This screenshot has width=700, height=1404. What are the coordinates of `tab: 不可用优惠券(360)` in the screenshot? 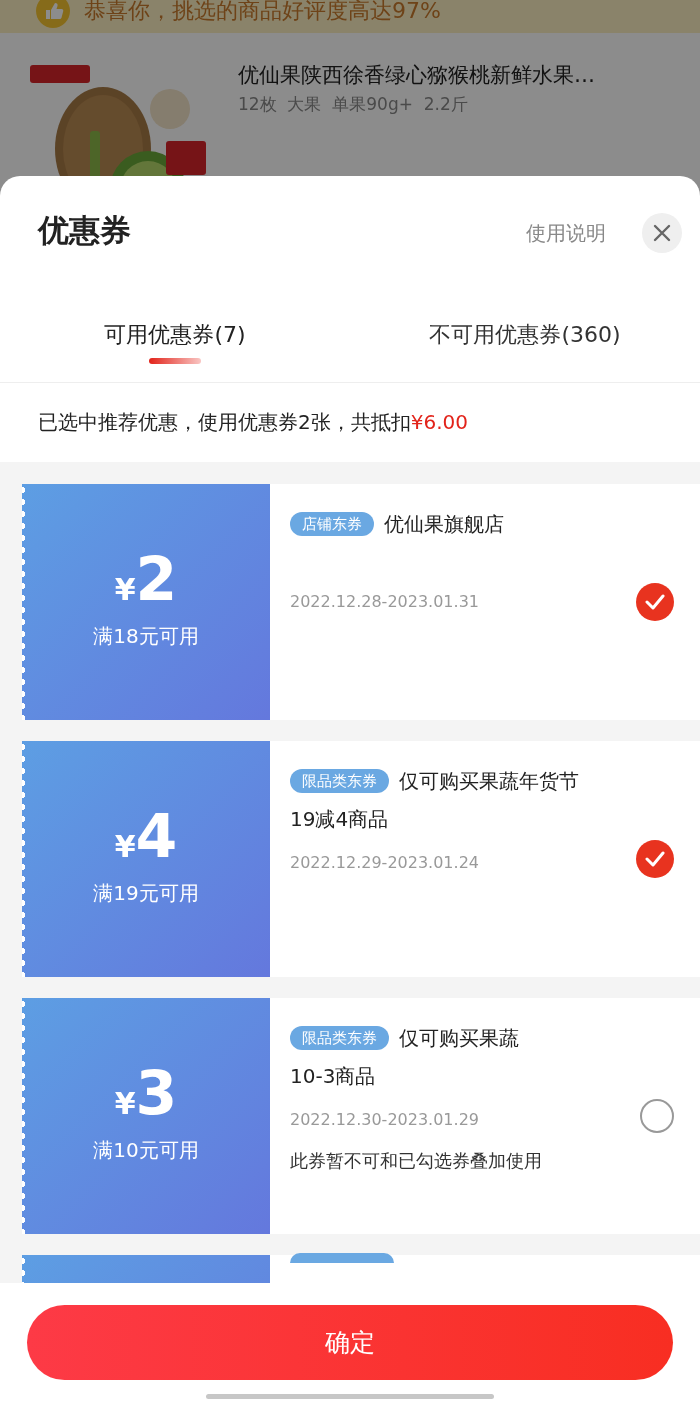 It's located at (525, 336).